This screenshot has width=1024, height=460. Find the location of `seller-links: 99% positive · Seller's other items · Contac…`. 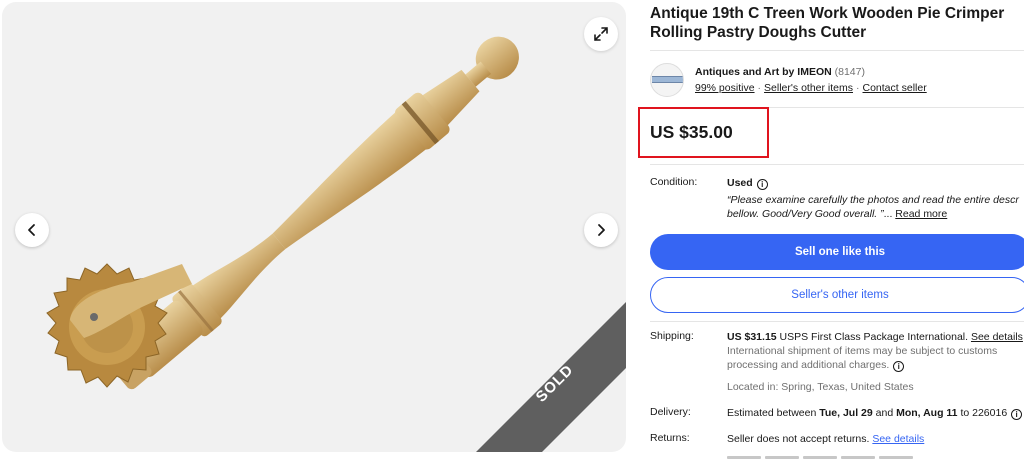

seller-links: 99% positive · Seller's other items · Contac… is located at coordinates (811, 88).